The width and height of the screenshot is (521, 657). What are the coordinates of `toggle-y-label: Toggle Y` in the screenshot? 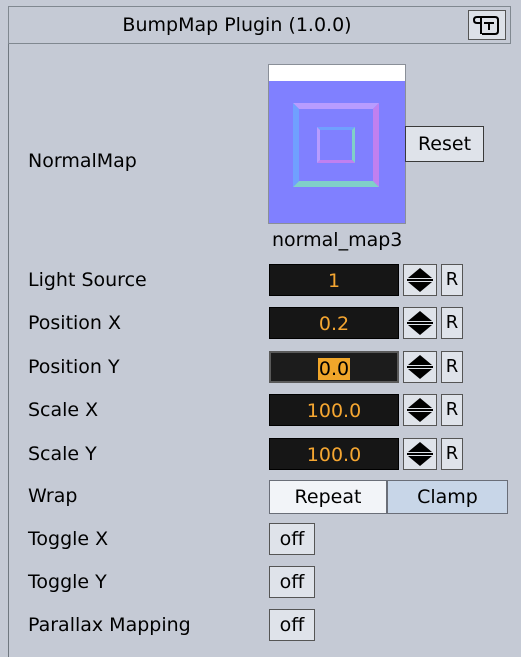 It's located at (67, 582).